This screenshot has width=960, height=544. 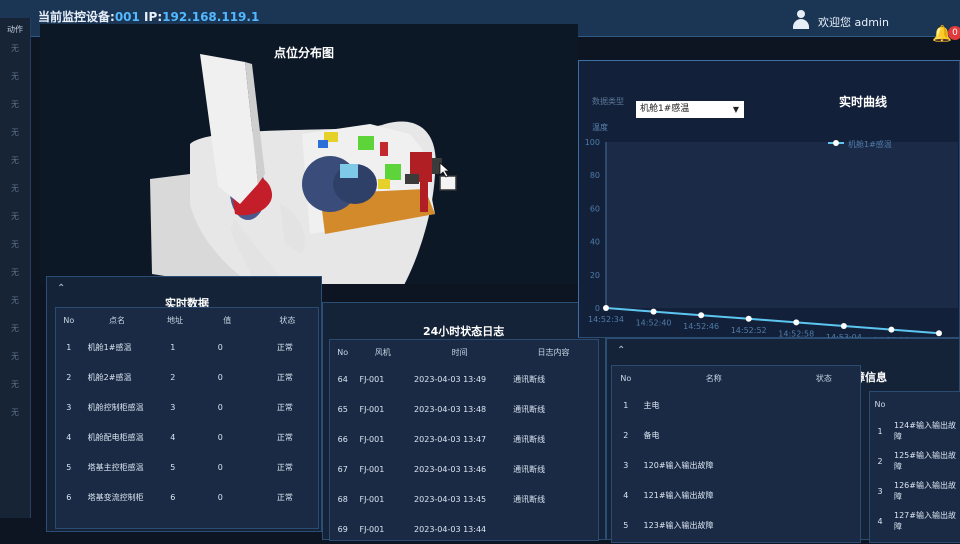 What do you see at coordinates (736, 495) in the screenshot?
I see `table-row: 4 121#输入输出故障` at bounding box center [736, 495].